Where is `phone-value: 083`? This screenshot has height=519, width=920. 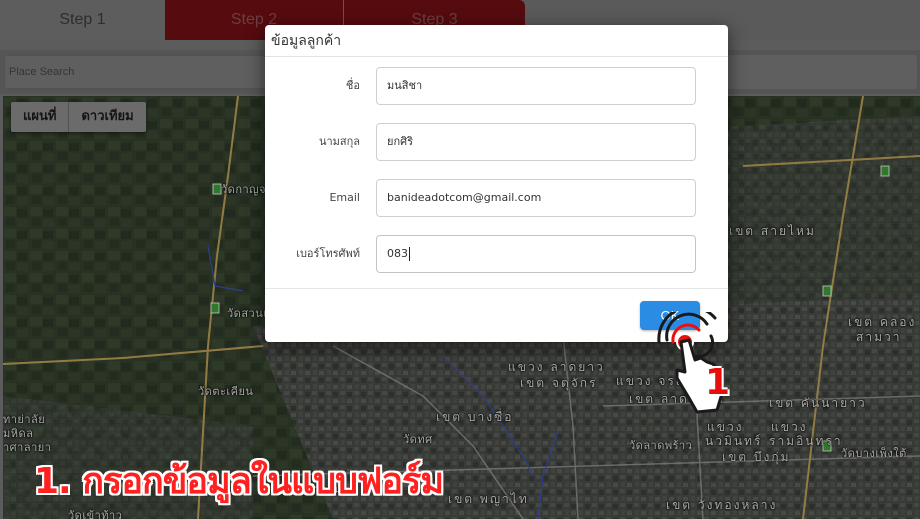
phone-value: 083 is located at coordinates (397, 253).